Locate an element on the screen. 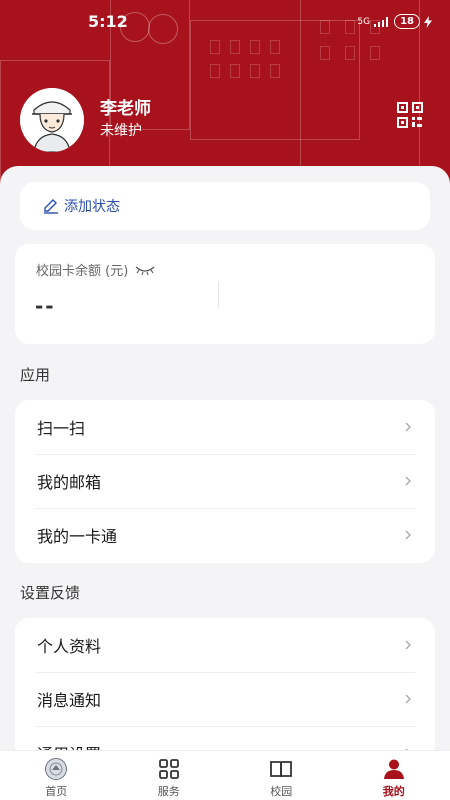 This screenshot has height=800, width=450. user-status: 未维护 is located at coordinates (121, 131).